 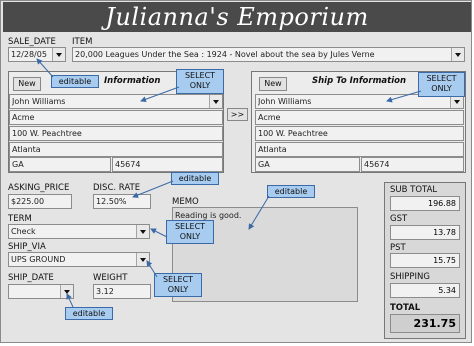 What do you see at coordinates (273, 84) in the screenshot?
I see `ship-to-new-button: New` at bounding box center [273, 84].